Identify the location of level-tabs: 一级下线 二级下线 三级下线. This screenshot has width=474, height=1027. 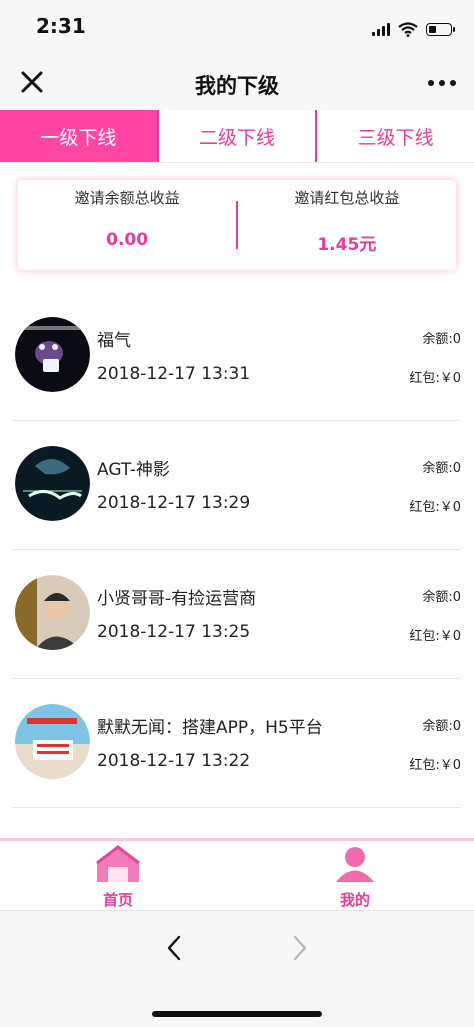
(237, 136).